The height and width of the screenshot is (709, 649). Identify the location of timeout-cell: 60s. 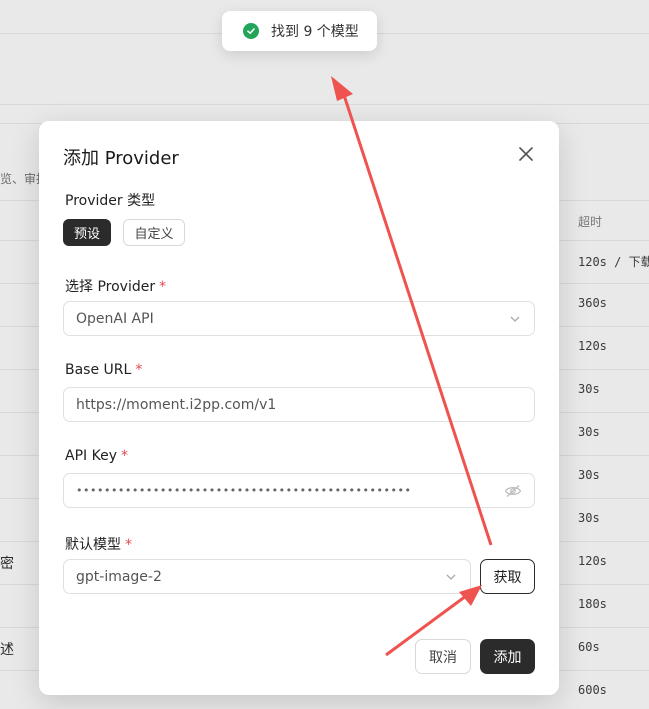
(589, 647).